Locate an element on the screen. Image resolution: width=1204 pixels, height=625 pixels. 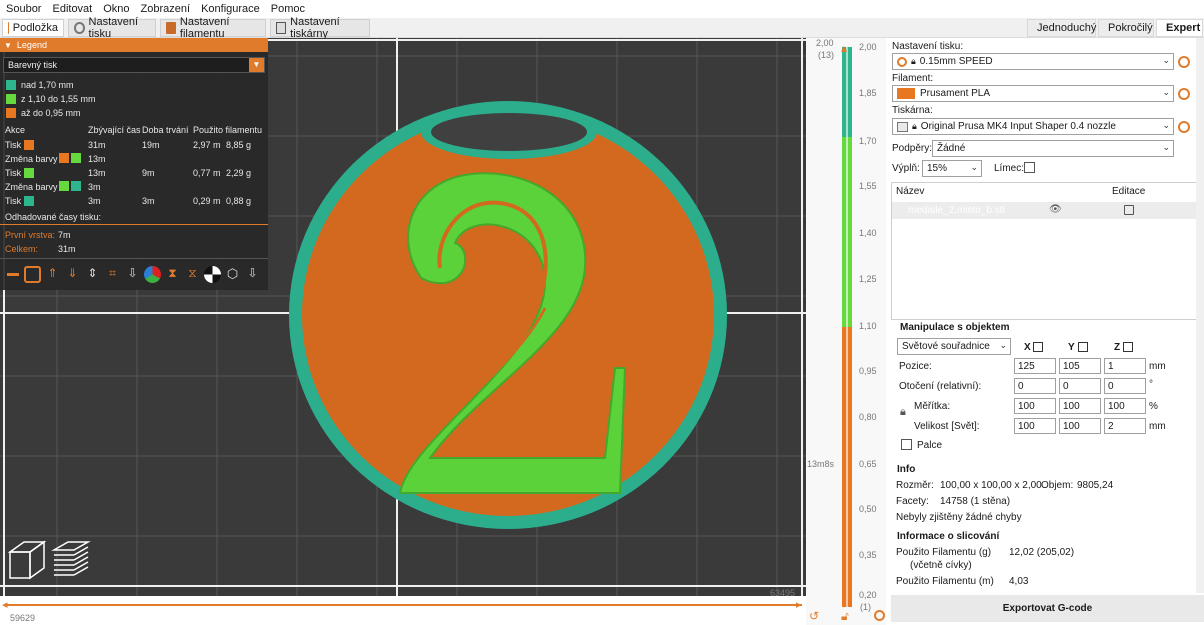
preview-layers-icon is located at coordinates (70, 560).